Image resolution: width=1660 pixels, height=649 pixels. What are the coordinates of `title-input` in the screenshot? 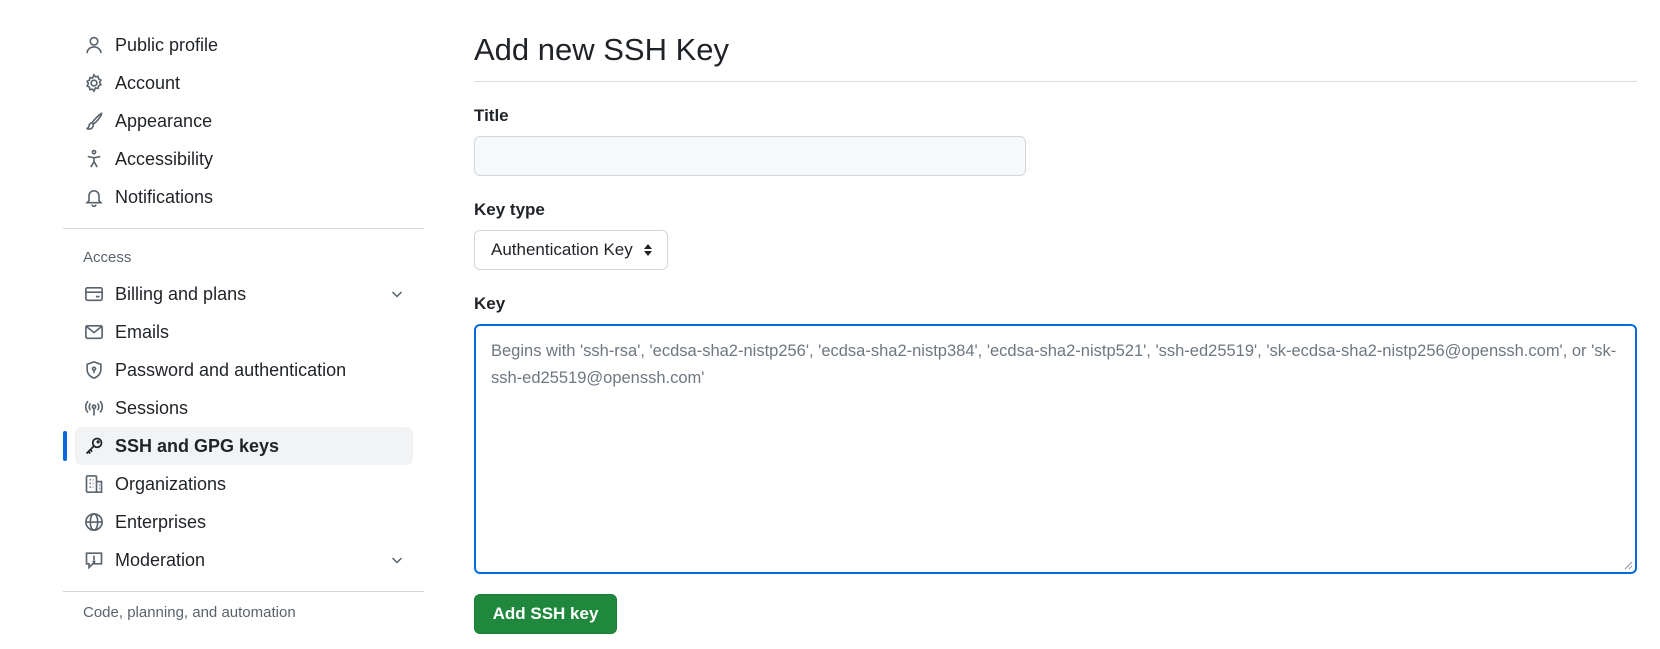 It's located at (750, 156).